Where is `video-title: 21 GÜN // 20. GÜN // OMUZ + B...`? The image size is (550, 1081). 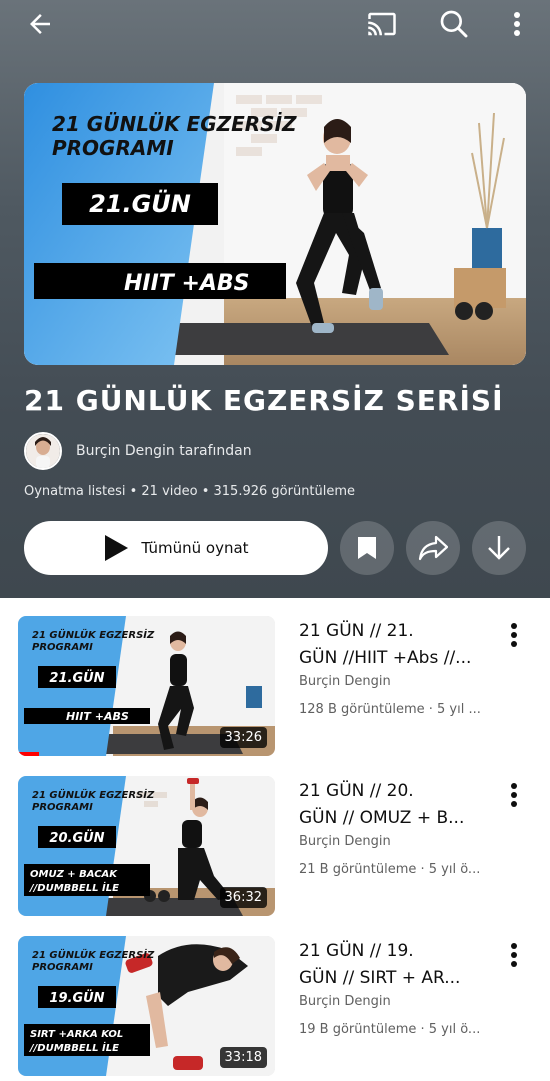
video-title: 21 GÜN // 20. GÜN // OMUZ + B... is located at coordinates (394, 805).